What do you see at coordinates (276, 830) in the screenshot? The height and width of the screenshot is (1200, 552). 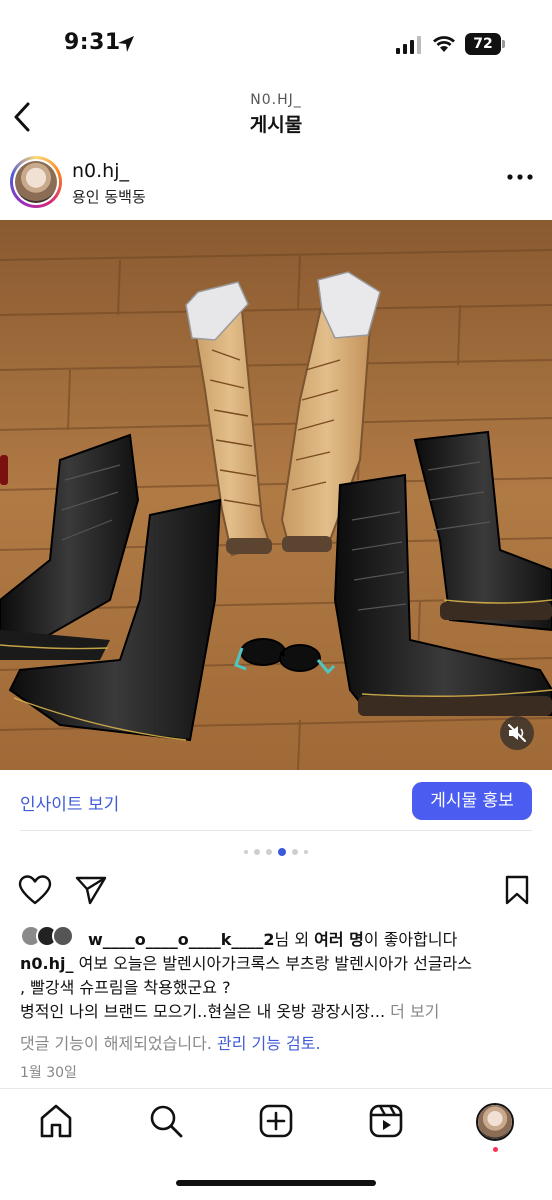 I see `divider` at bounding box center [276, 830].